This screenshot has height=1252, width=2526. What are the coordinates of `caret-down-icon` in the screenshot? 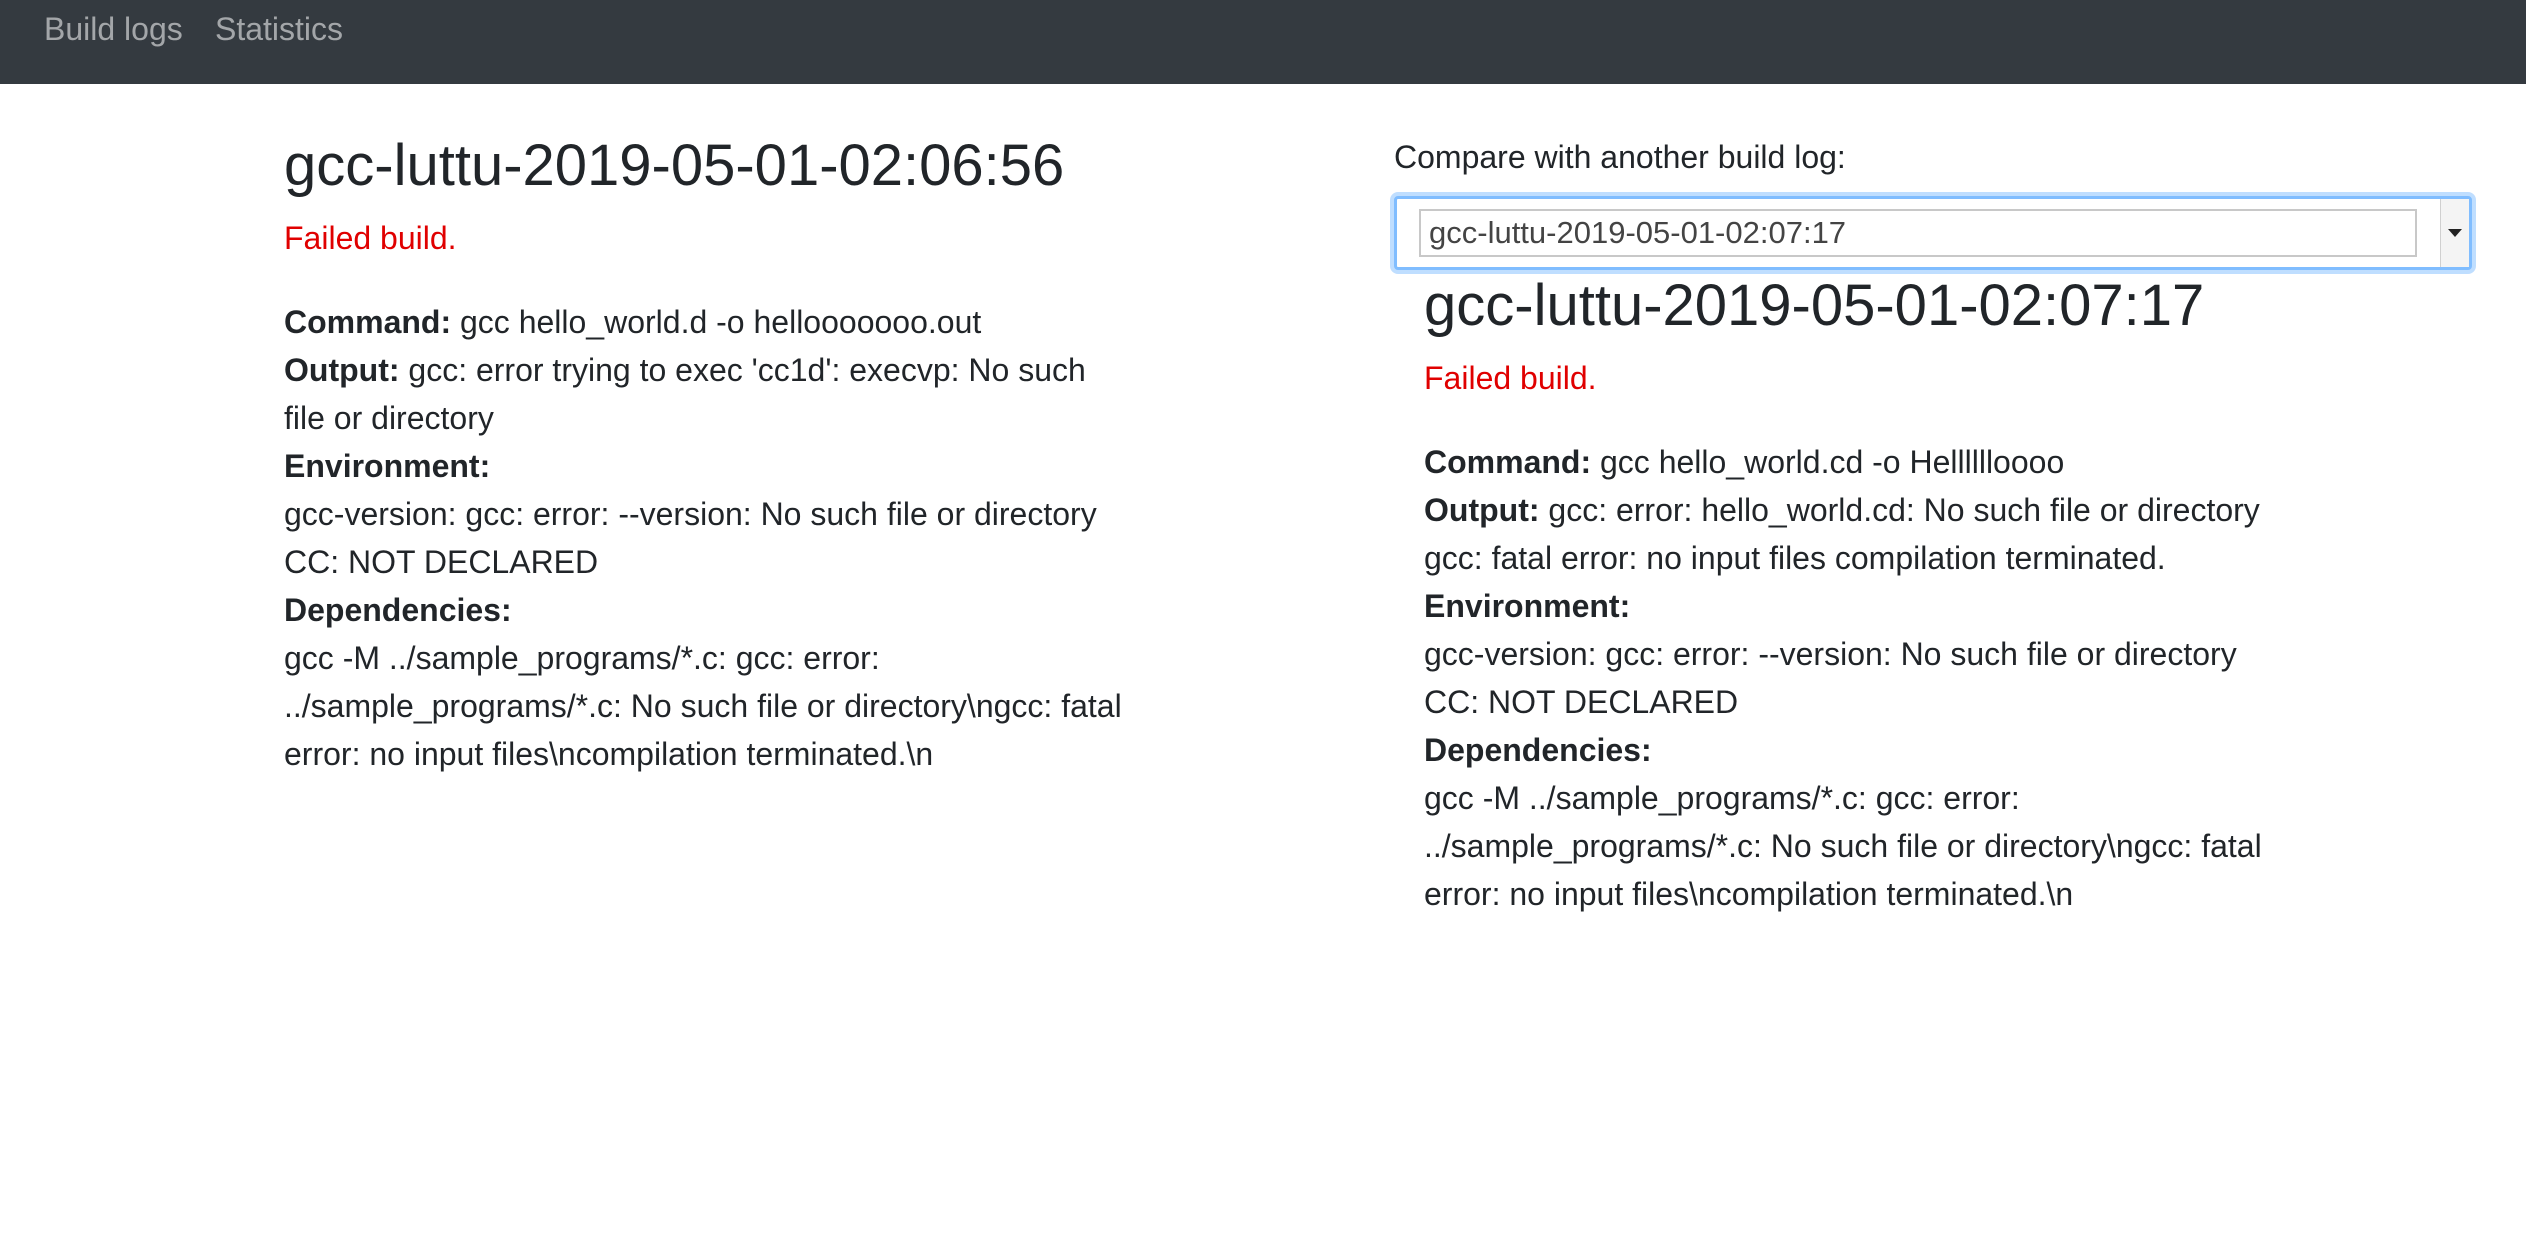 It's located at (2455, 233).